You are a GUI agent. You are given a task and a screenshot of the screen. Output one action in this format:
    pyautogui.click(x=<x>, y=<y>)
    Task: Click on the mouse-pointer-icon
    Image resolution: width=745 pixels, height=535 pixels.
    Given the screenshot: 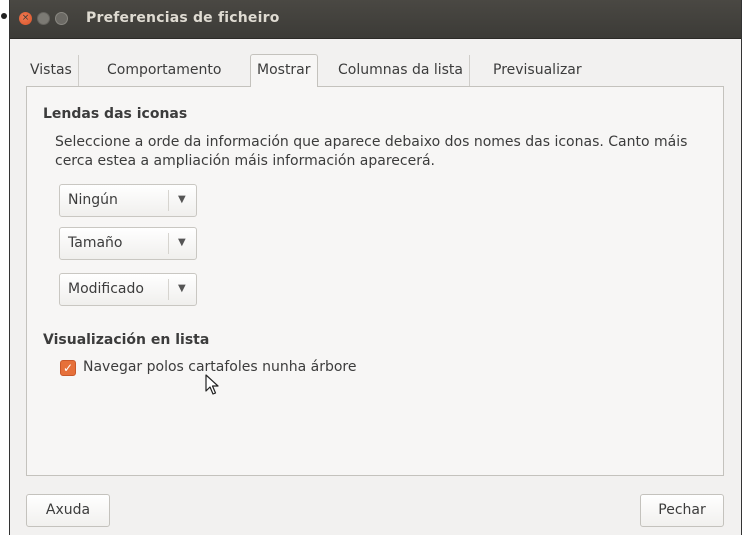 What is the action you would take?
    pyautogui.click(x=212, y=384)
    